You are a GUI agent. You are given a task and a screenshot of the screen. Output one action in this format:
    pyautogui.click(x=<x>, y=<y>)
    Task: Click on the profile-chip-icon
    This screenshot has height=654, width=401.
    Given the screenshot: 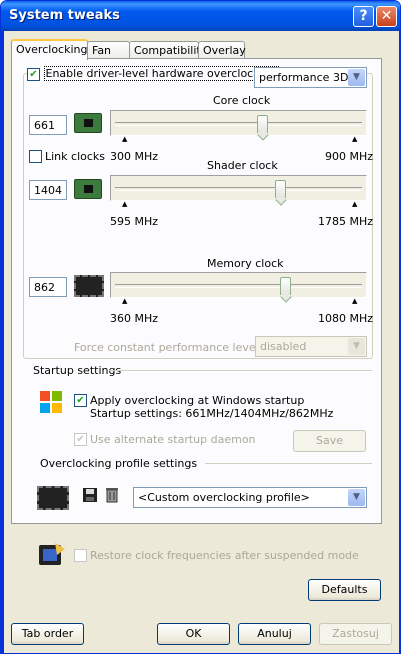 What is the action you would take?
    pyautogui.click(x=53, y=498)
    